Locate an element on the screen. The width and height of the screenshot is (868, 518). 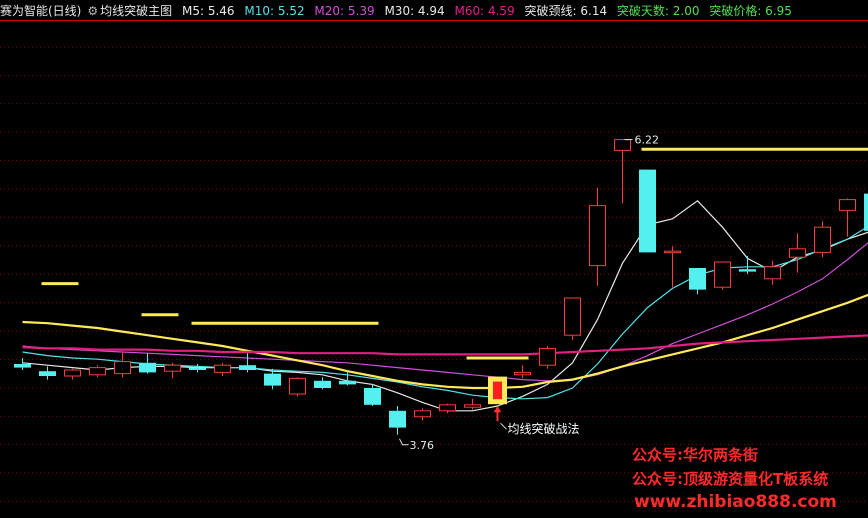
signal-label: 均线突破战法 is located at coordinates (544, 428).